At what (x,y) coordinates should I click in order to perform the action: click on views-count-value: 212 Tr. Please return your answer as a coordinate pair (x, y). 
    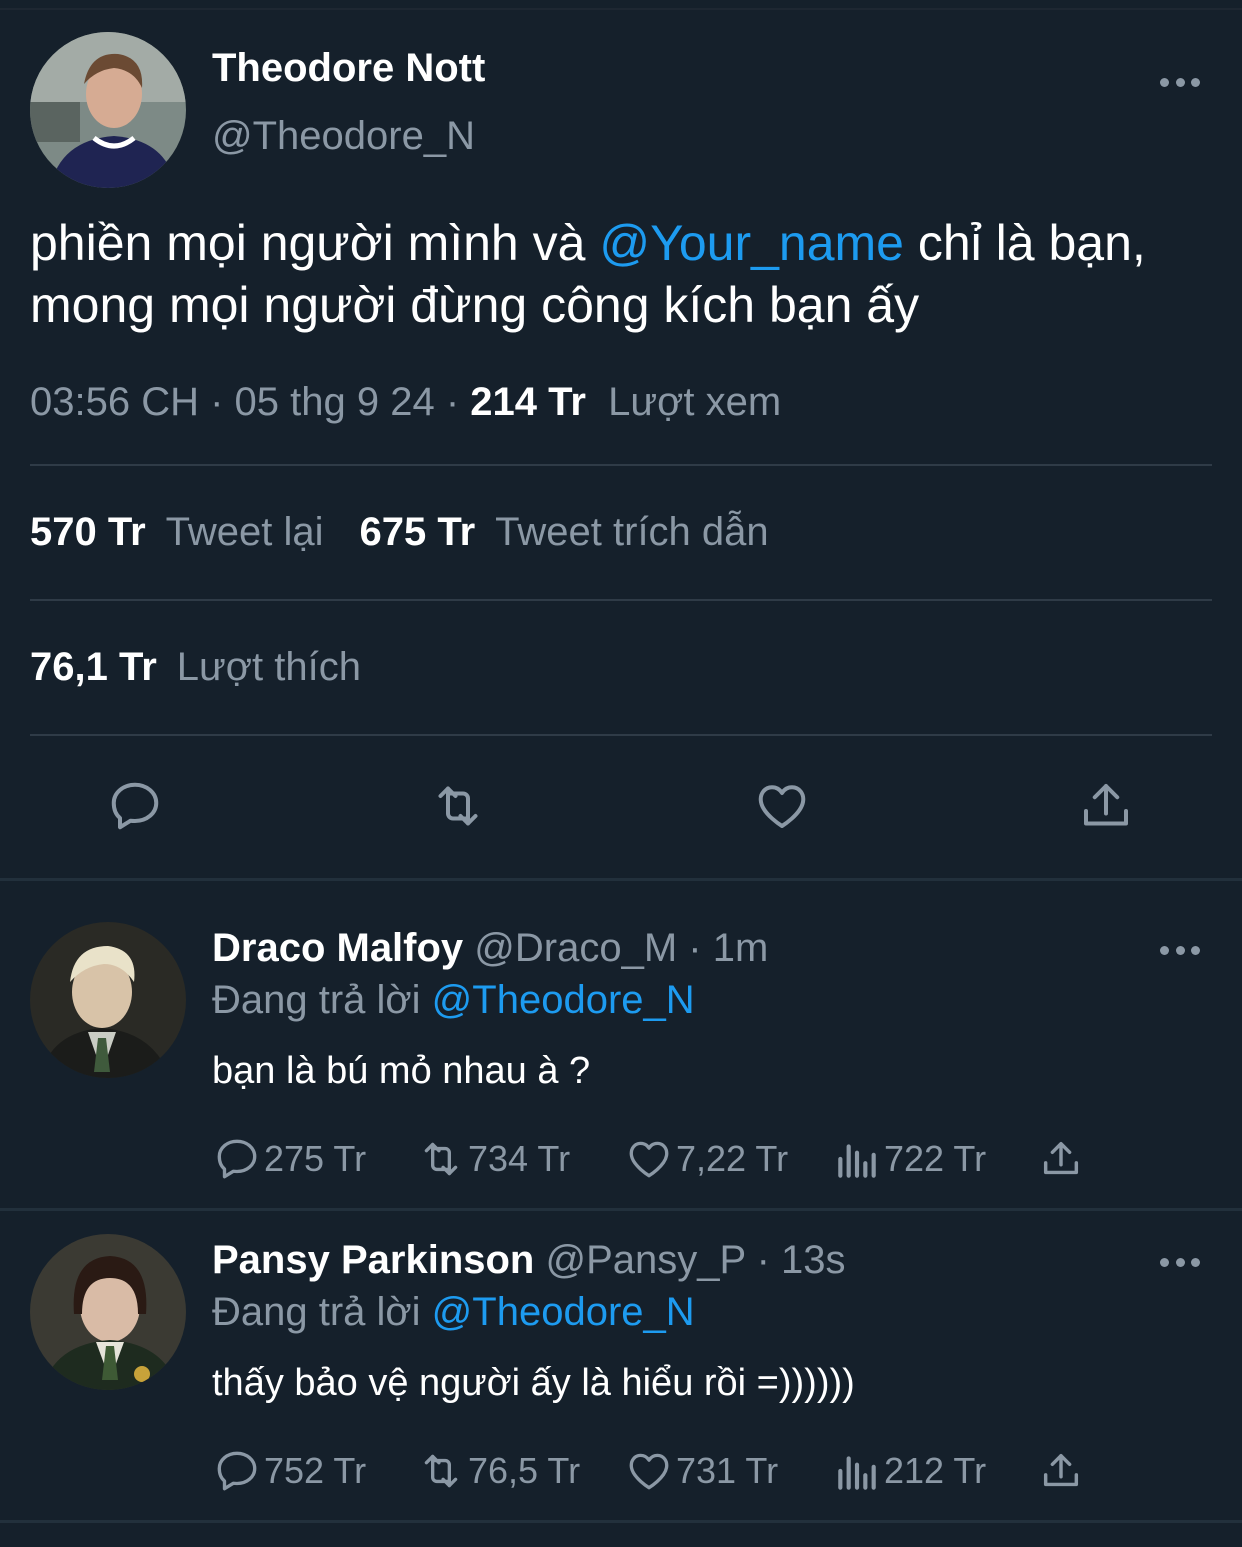
    Looking at the image, I should click on (935, 1470).